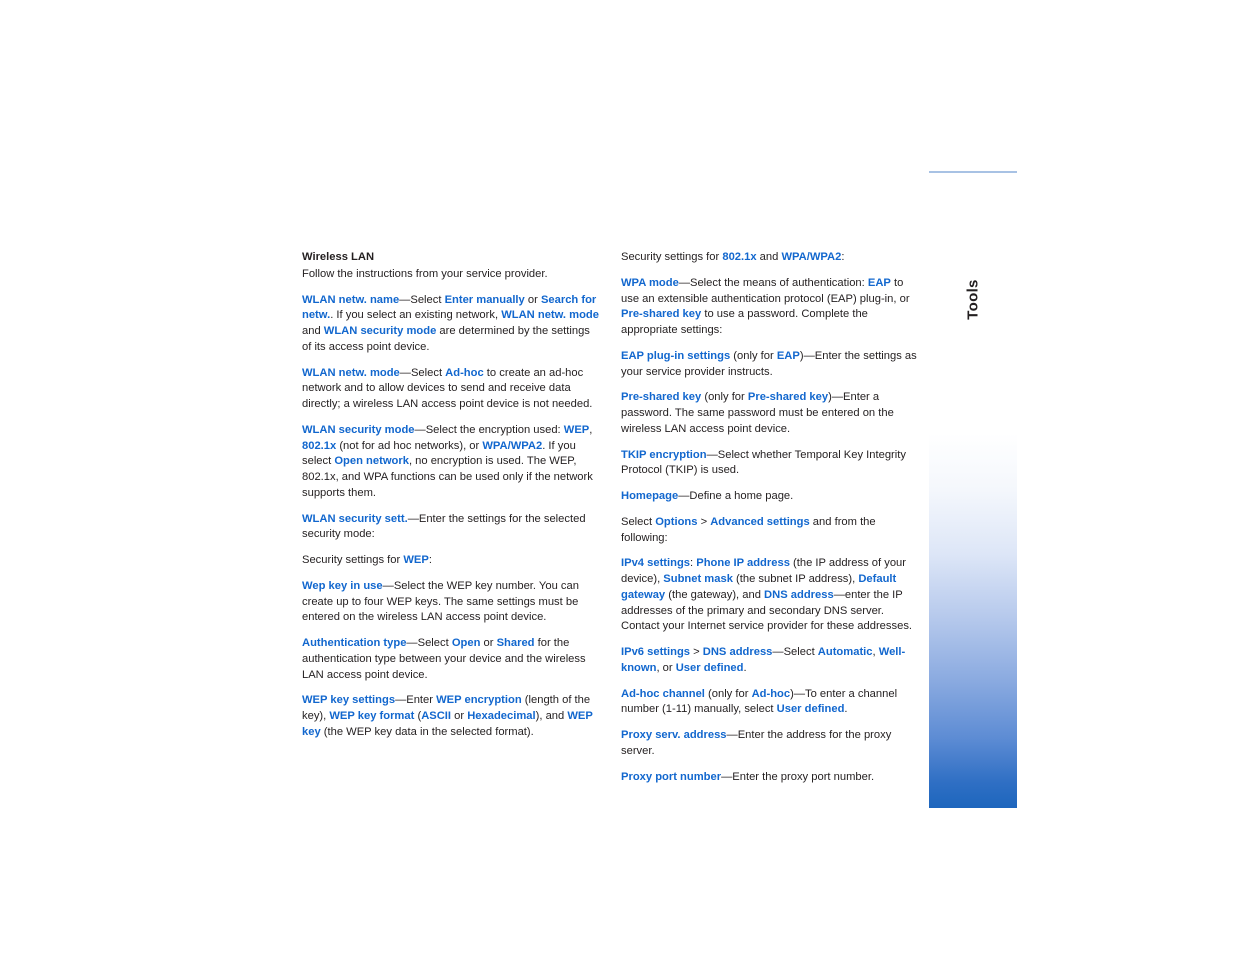 This screenshot has height=954, width=1235. I want to click on paragraph-homepage: Homepage—Define a home page., so click(772, 497).